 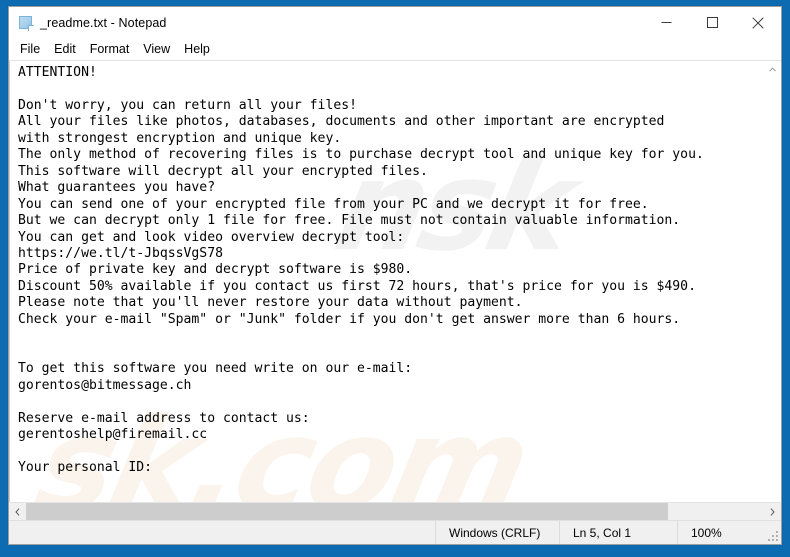 What do you see at coordinates (395, 22) in the screenshot?
I see `title-bar: _readme.txt - Notepad` at bounding box center [395, 22].